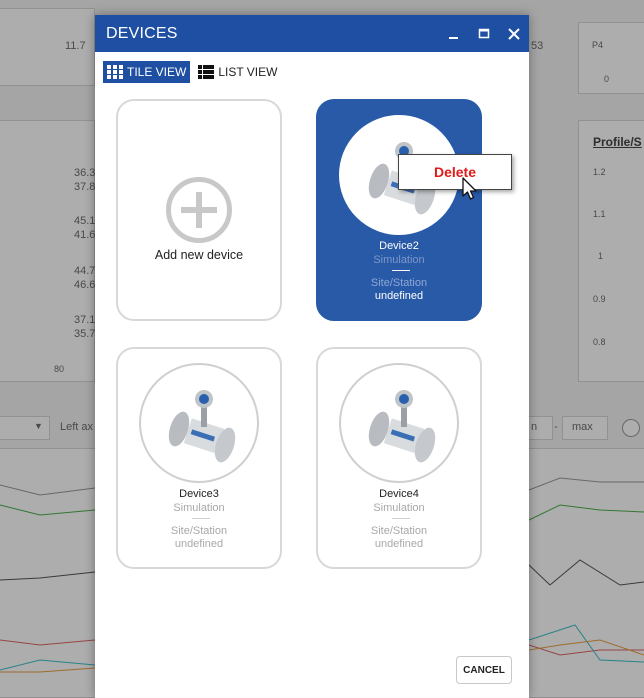 Image resolution: width=644 pixels, height=698 pixels. What do you see at coordinates (157, 72) in the screenshot?
I see `tile-view-label: TILE VIEW` at bounding box center [157, 72].